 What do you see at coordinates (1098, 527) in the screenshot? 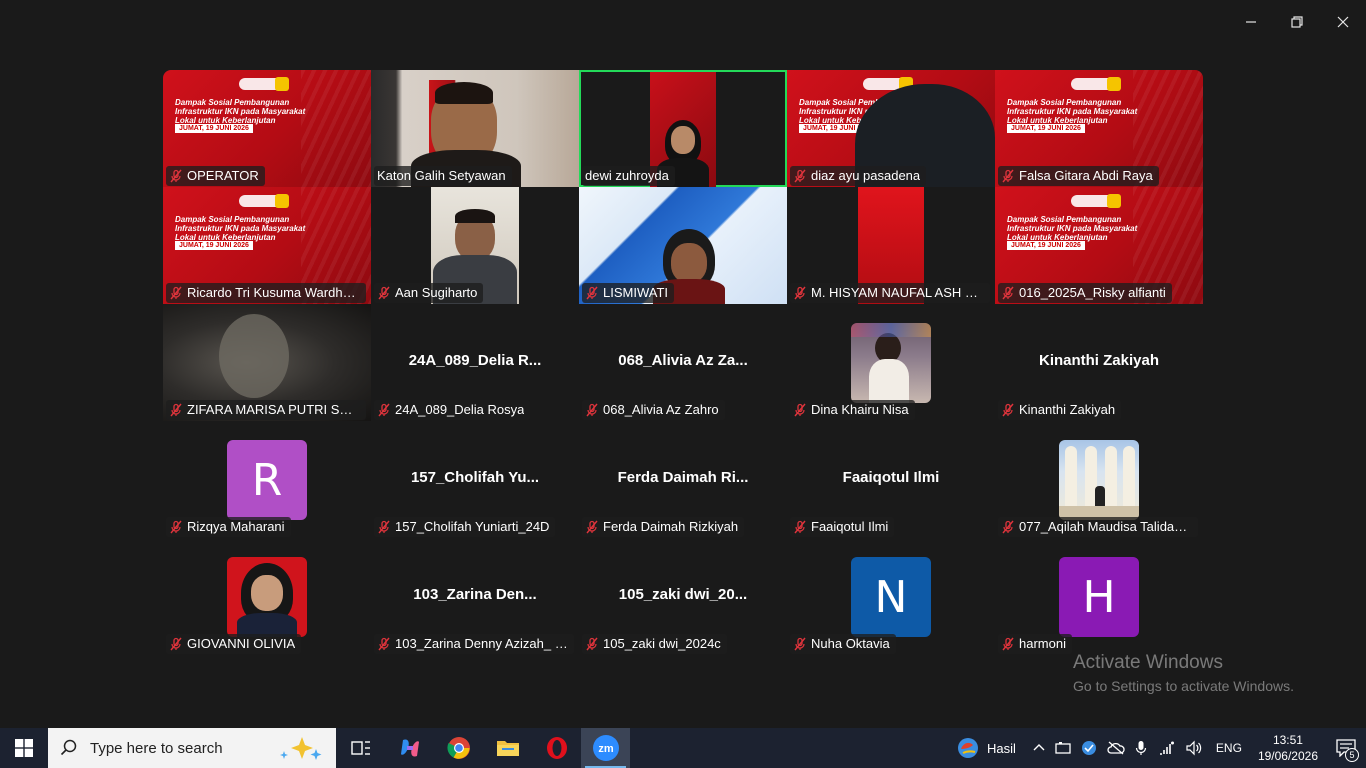
I see `participant-name-label: 077_Aqilah Maudisa Talidah M` at bounding box center [1098, 527].